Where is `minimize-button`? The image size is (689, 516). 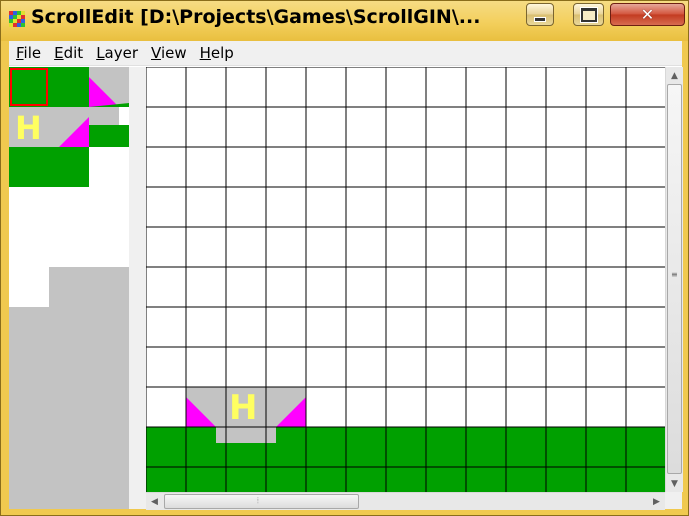 minimize-button is located at coordinates (540, 14).